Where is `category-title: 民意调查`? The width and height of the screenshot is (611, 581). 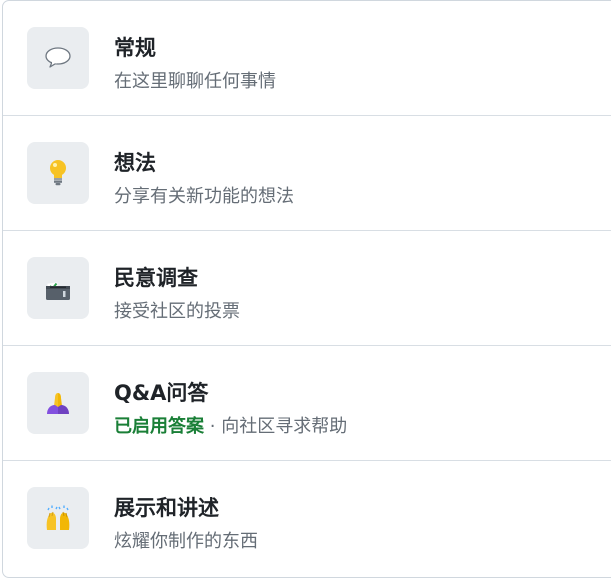
category-title: 民意调查 is located at coordinates (156, 278).